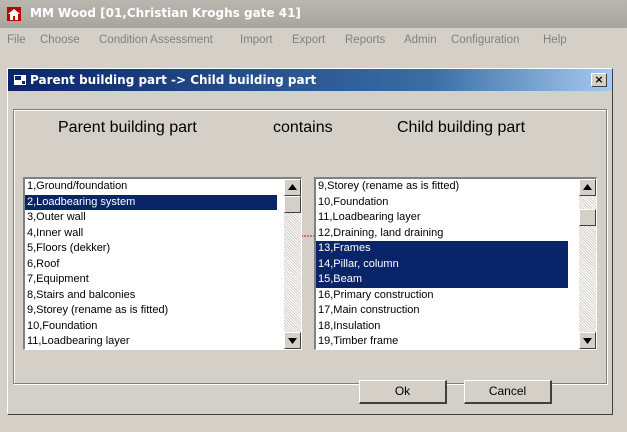  Describe the element at coordinates (442, 234) in the screenshot. I see `child-list-item: 12,Draining, land draining` at that location.